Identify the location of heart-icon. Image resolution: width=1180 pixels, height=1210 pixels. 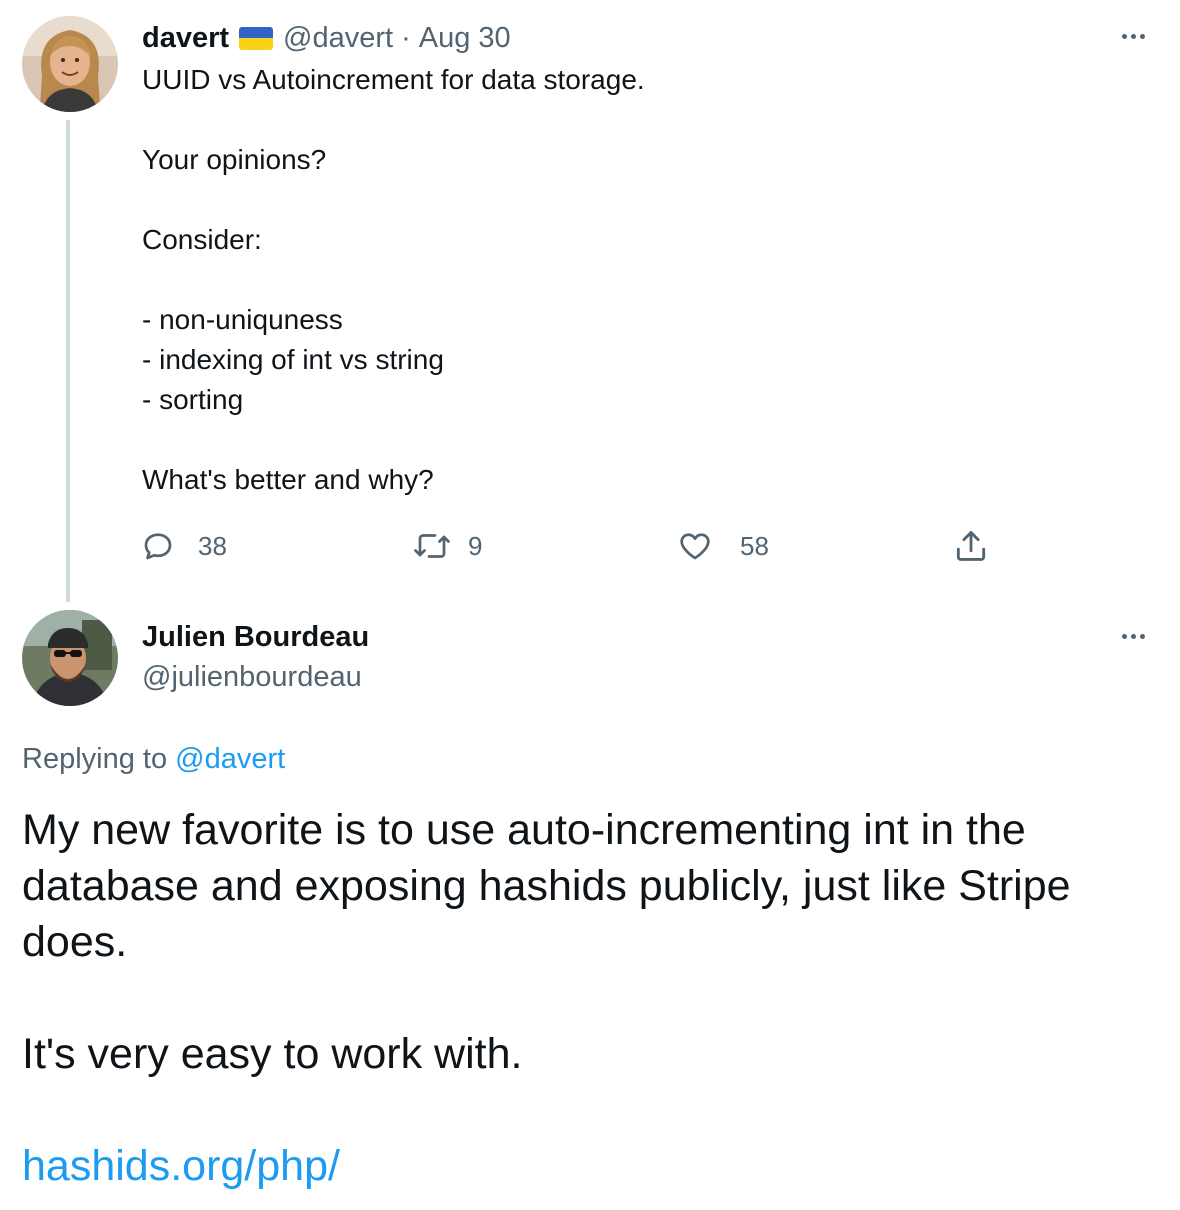
(695, 546).